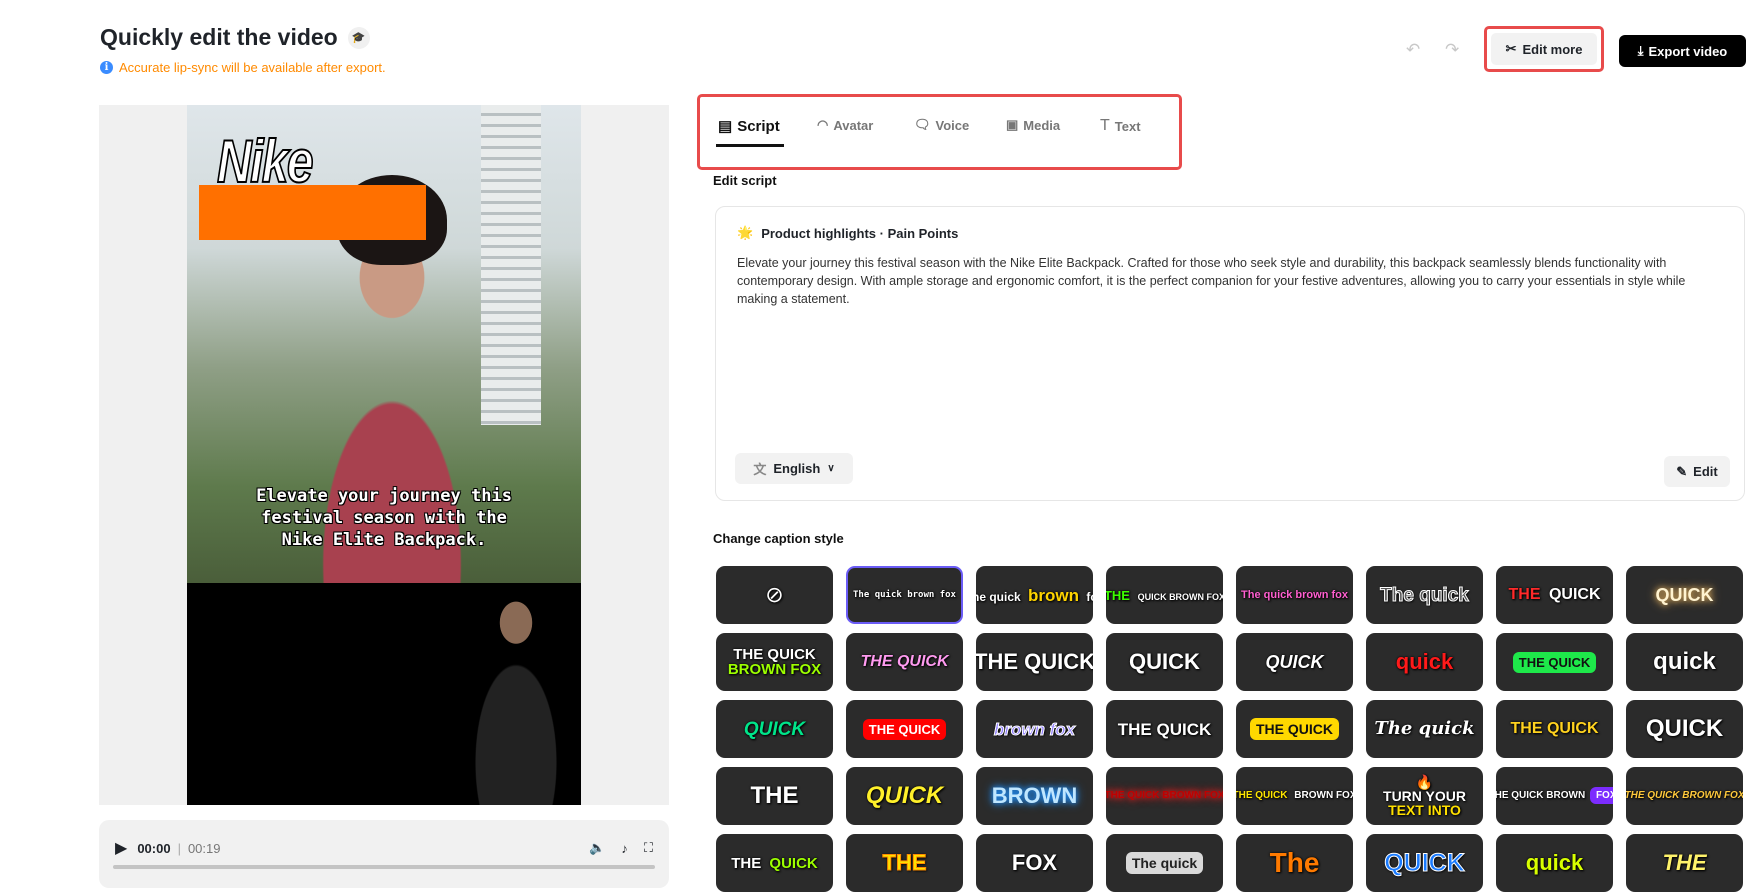 Image resolution: width=1759 pixels, height=895 pixels. Describe the element at coordinates (794, 468) in the screenshot. I see `language-select: 文 English ∨` at that location.